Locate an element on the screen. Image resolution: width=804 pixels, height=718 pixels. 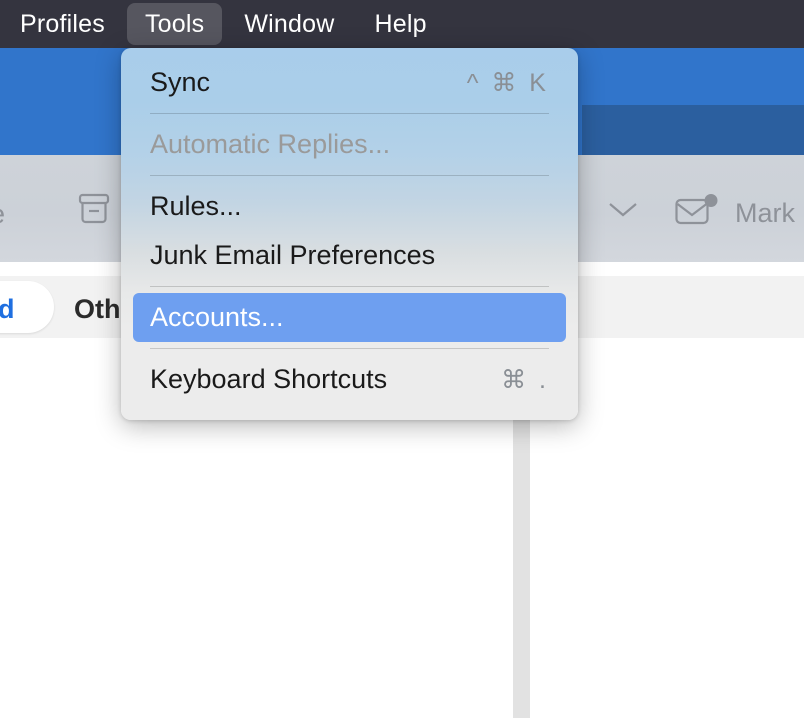
menubar-item-window: Window is located at coordinates (289, 24).